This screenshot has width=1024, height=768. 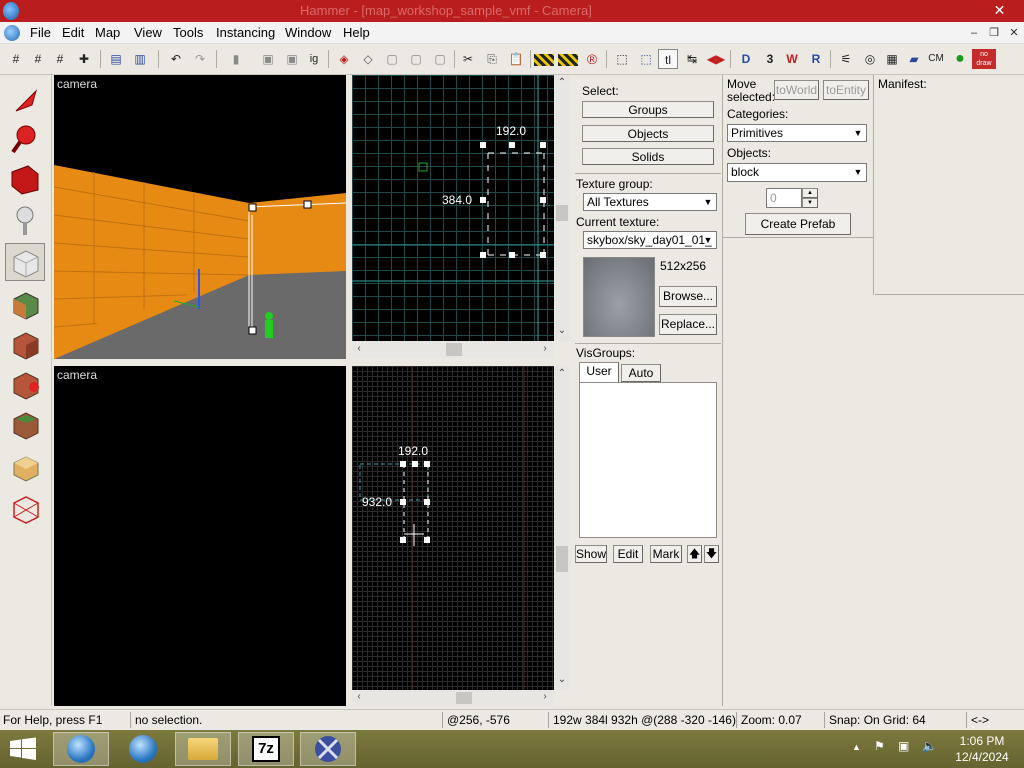 I want to click on magnify-icon: ⬚, so click(x=646, y=59).